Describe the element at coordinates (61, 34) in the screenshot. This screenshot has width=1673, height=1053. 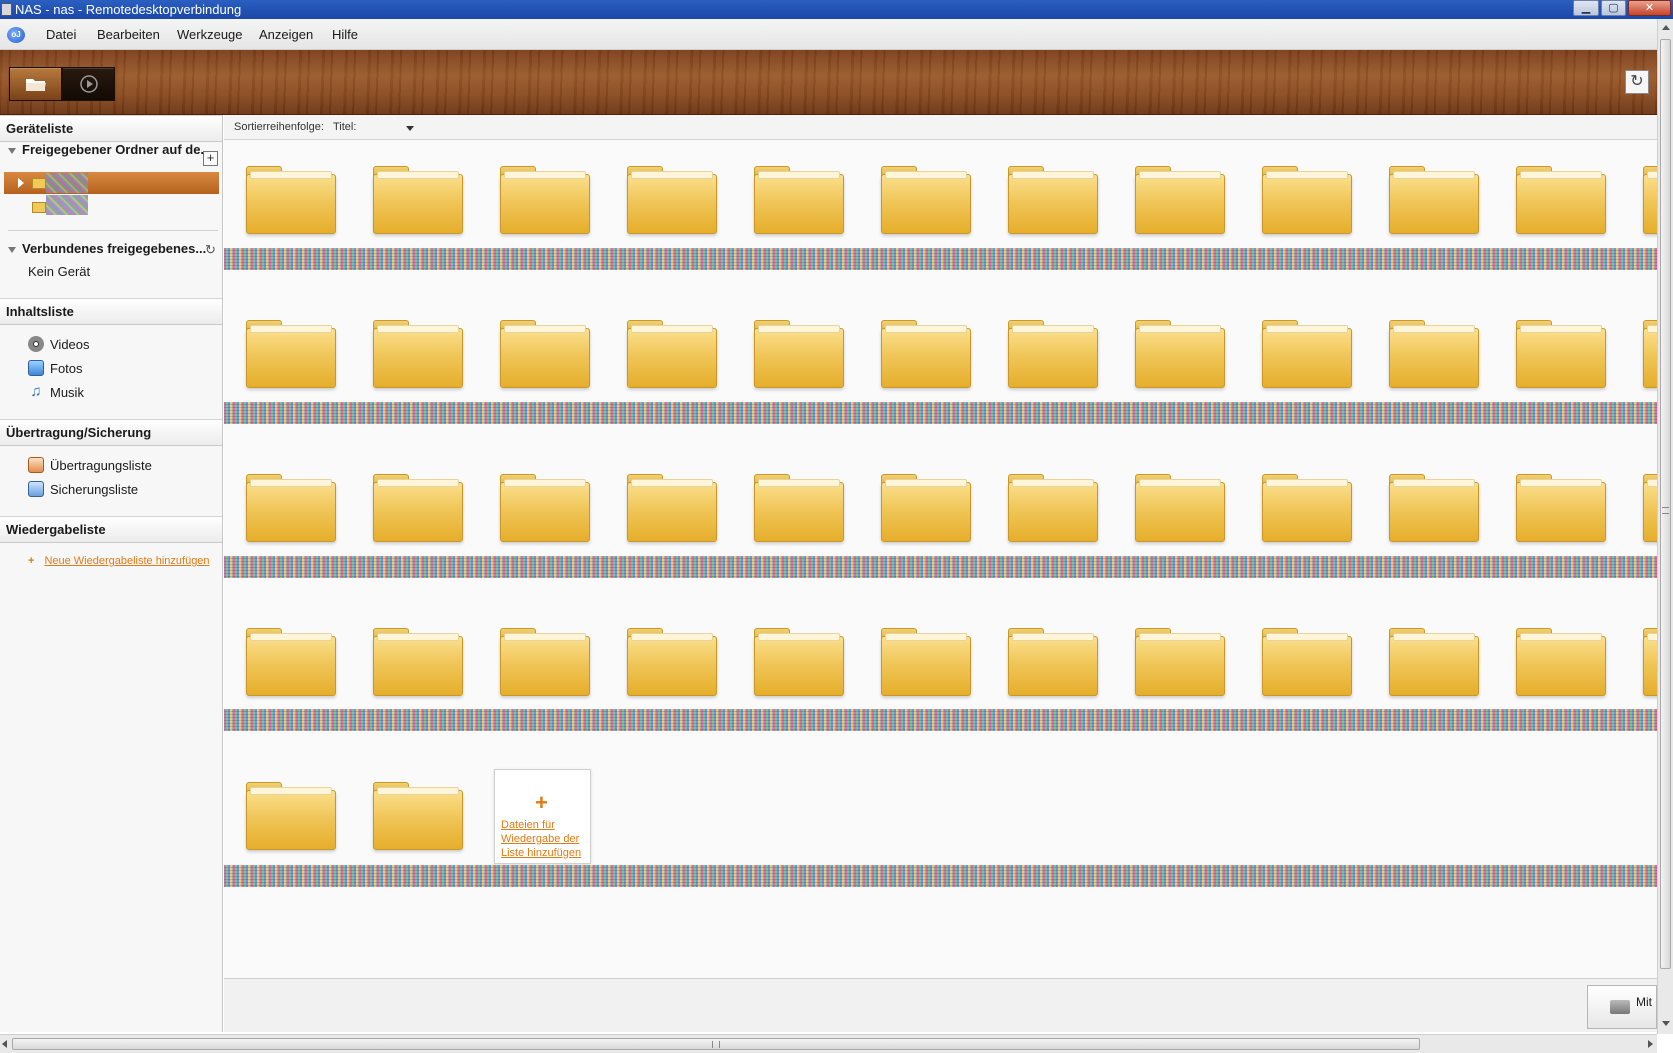
I see `menu-datei: Datei` at that location.